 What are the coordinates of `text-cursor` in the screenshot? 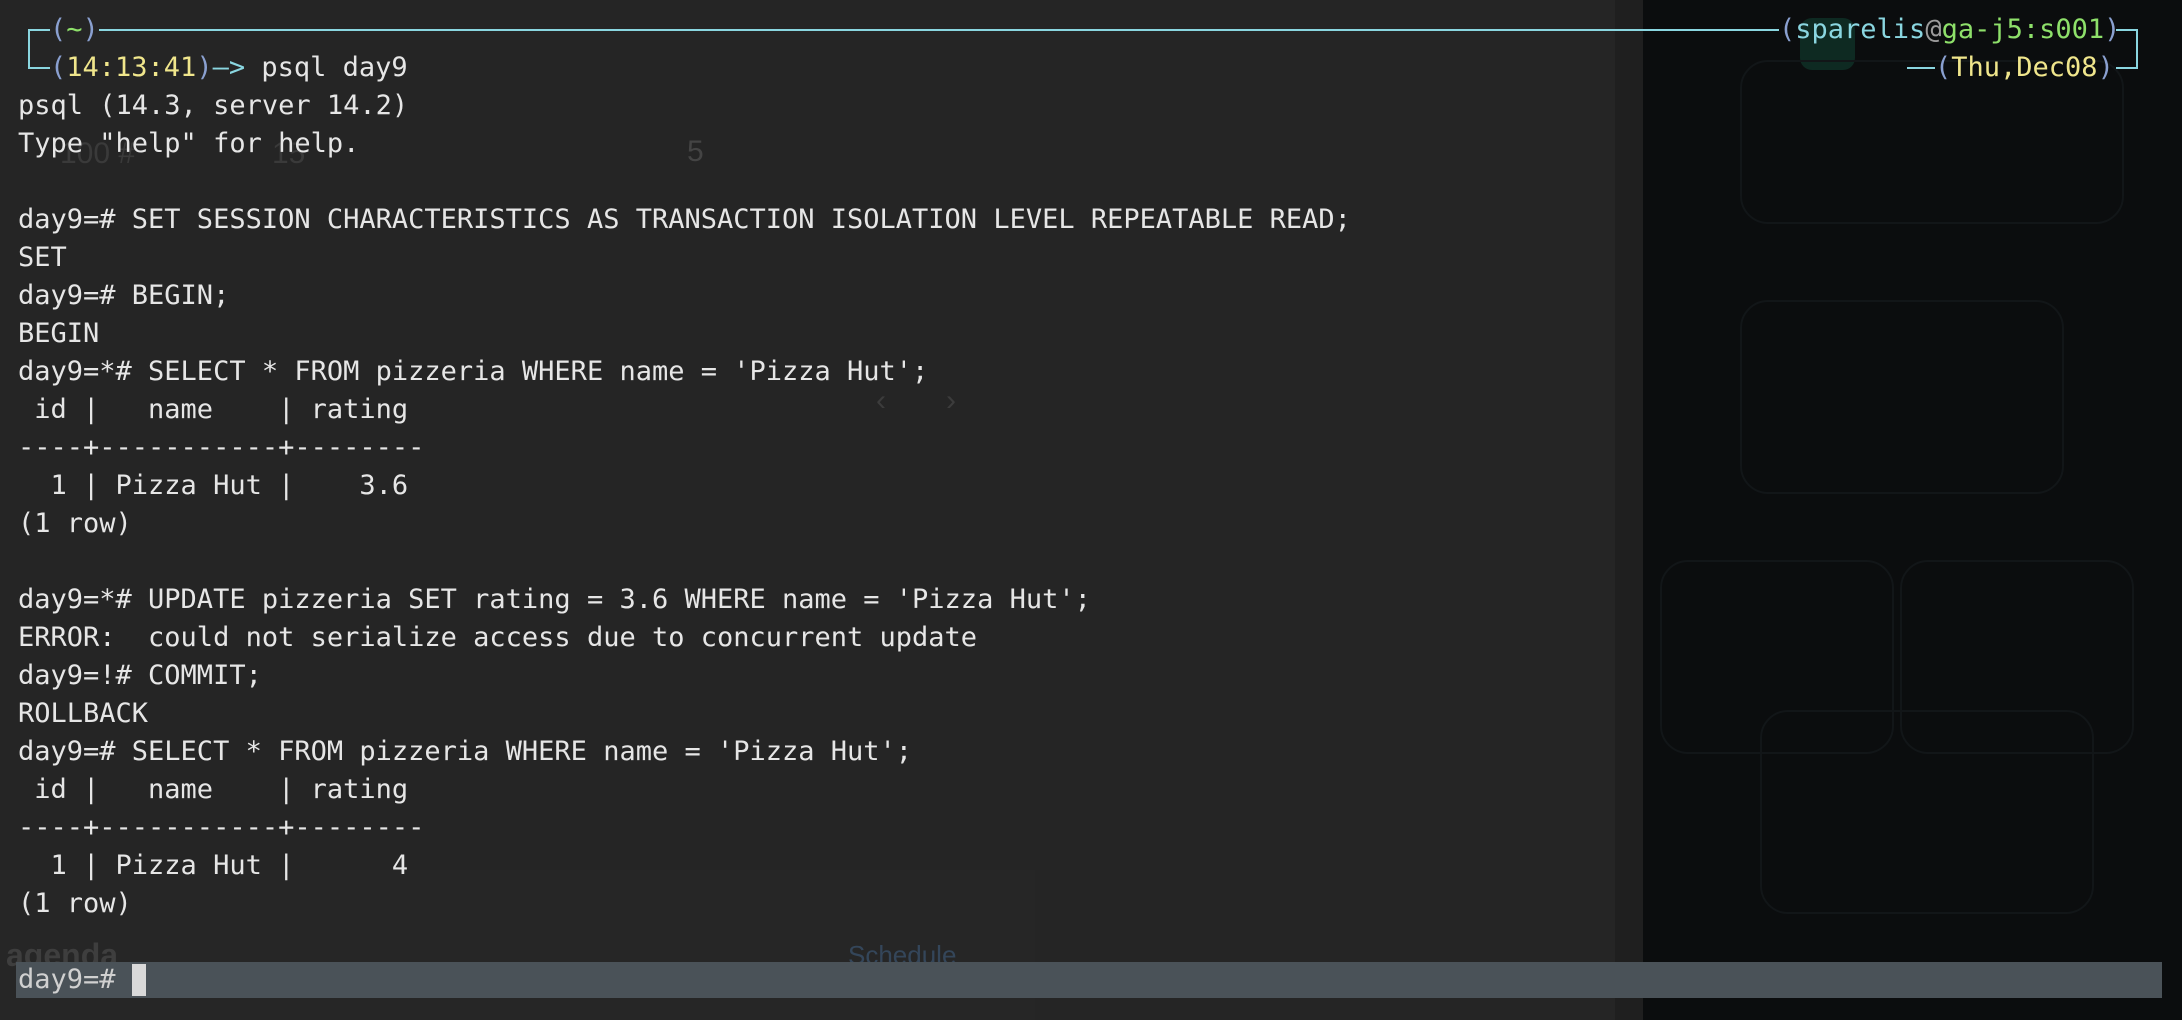 It's located at (139, 980).